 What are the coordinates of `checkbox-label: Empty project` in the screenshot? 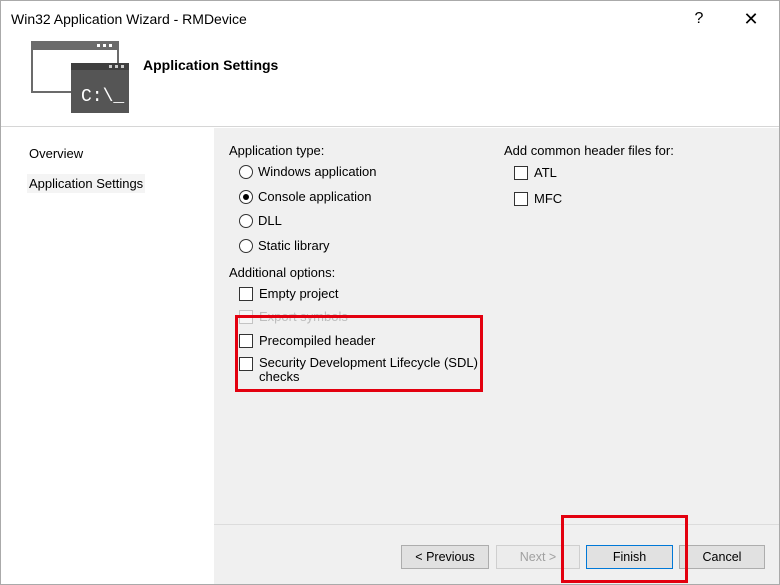 It's located at (299, 293).